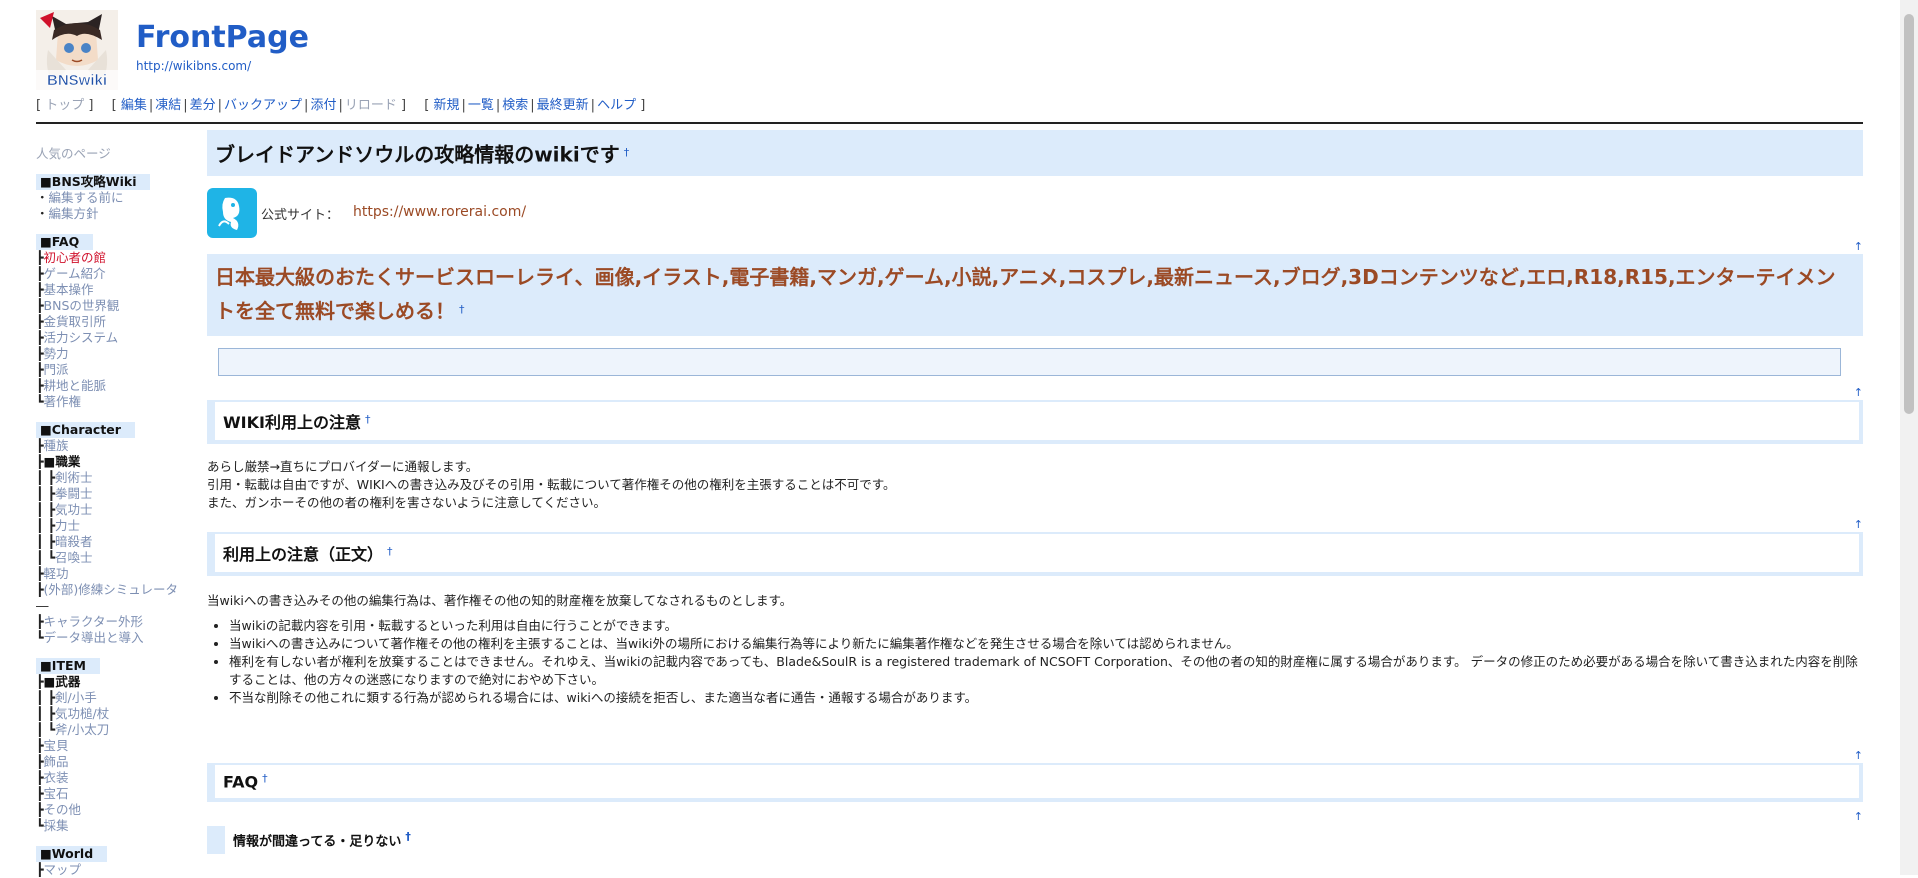 The width and height of the screenshot is (1918, 878). Describe the element at coordinates (232, 213) in the screenshot. I see `official-site-icon` at that location.